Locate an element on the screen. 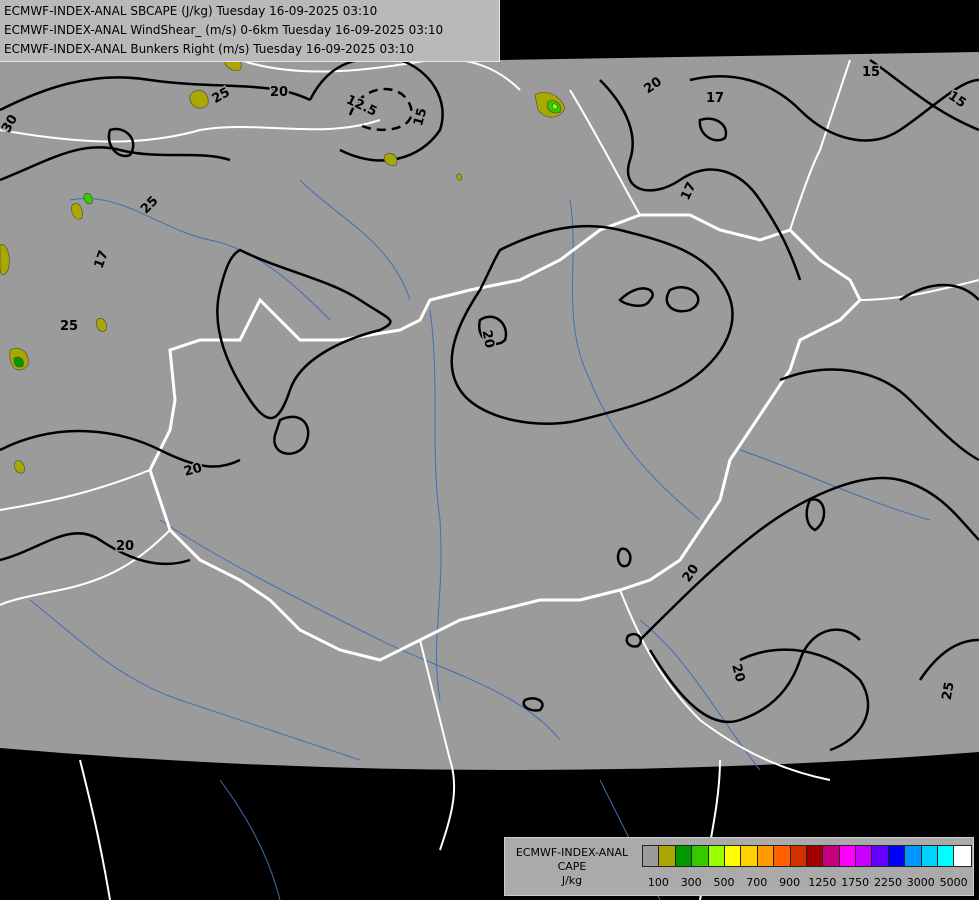  outside-domain-top is located at coordinates (739, 30).